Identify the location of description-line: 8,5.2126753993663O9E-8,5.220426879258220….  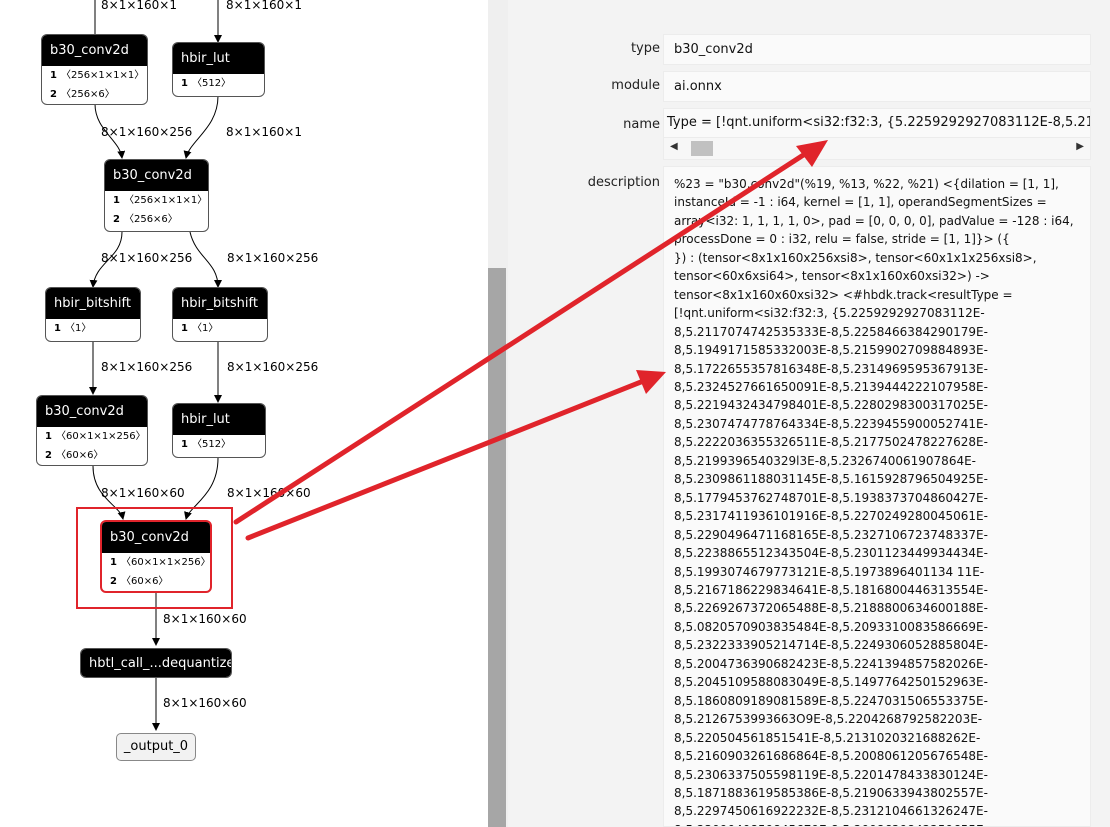
(828, 719).